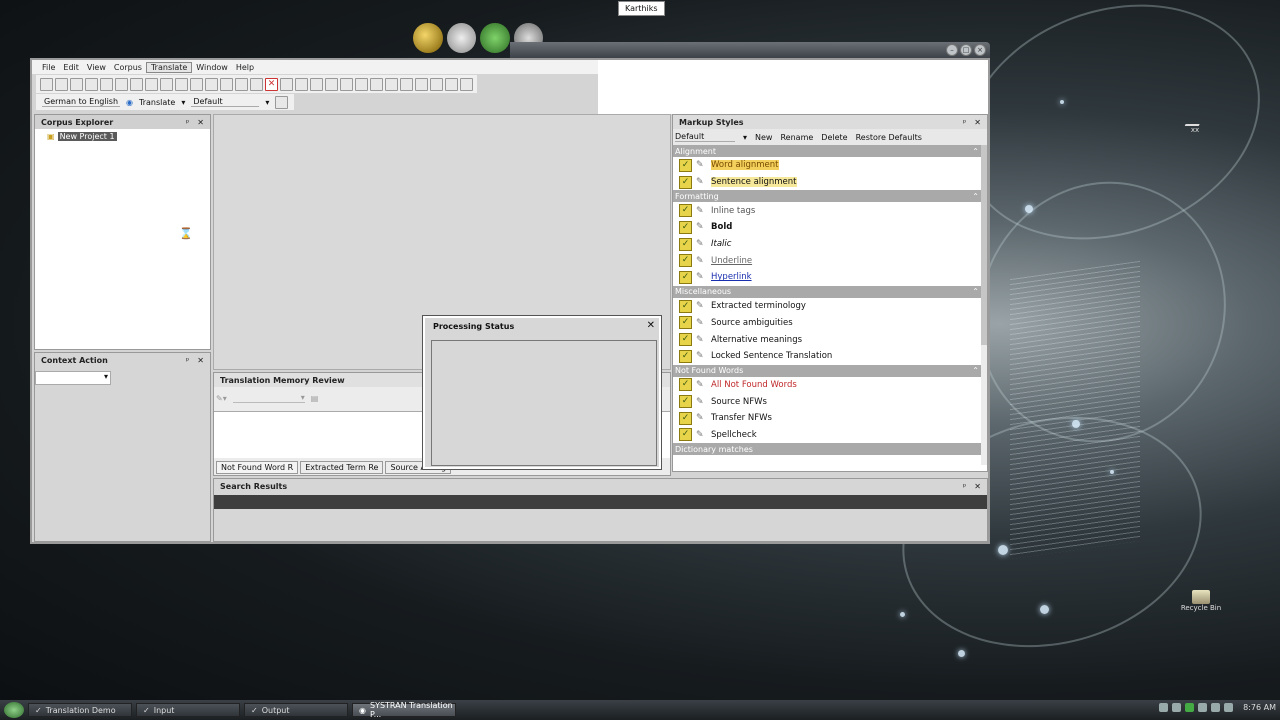  I want to click on close-icon: ×, so click(980, 50).